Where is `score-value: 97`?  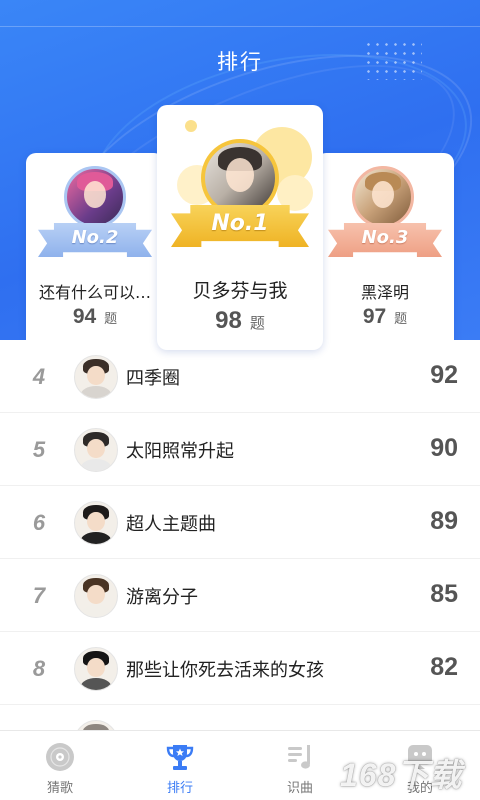 score-value: 97 is located at coordinates (374, 316).